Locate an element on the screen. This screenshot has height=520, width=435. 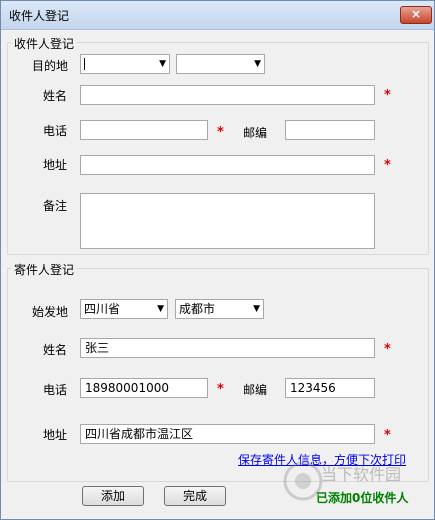
sender-zip-label: 邮编 is located at coordinates (255, 390).